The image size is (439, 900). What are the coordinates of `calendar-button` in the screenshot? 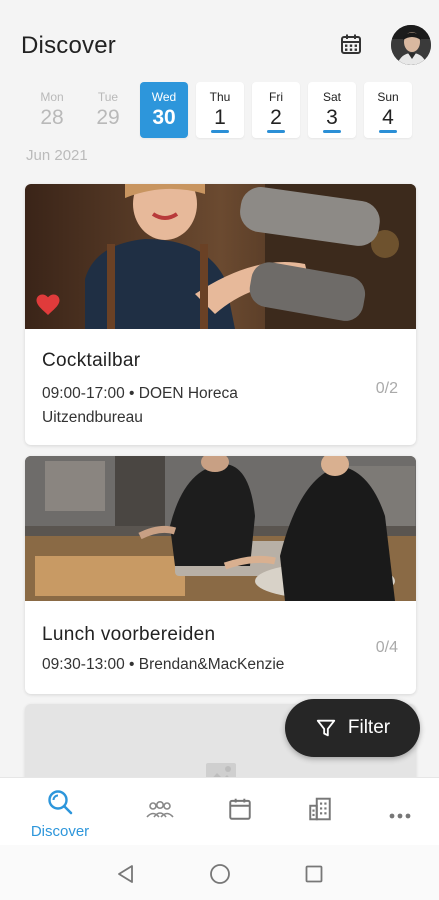 It's located at (351, 44).